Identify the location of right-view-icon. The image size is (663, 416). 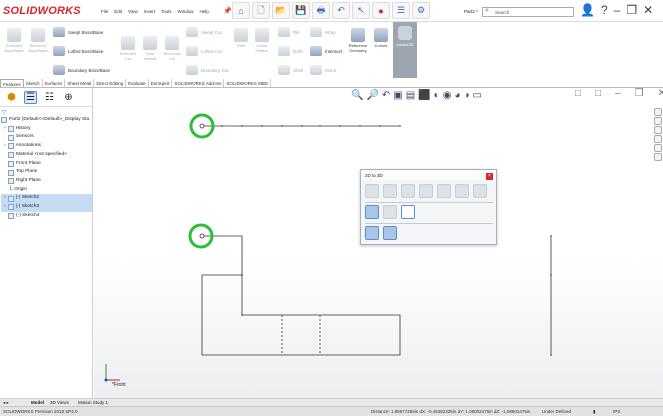
(408, 191).